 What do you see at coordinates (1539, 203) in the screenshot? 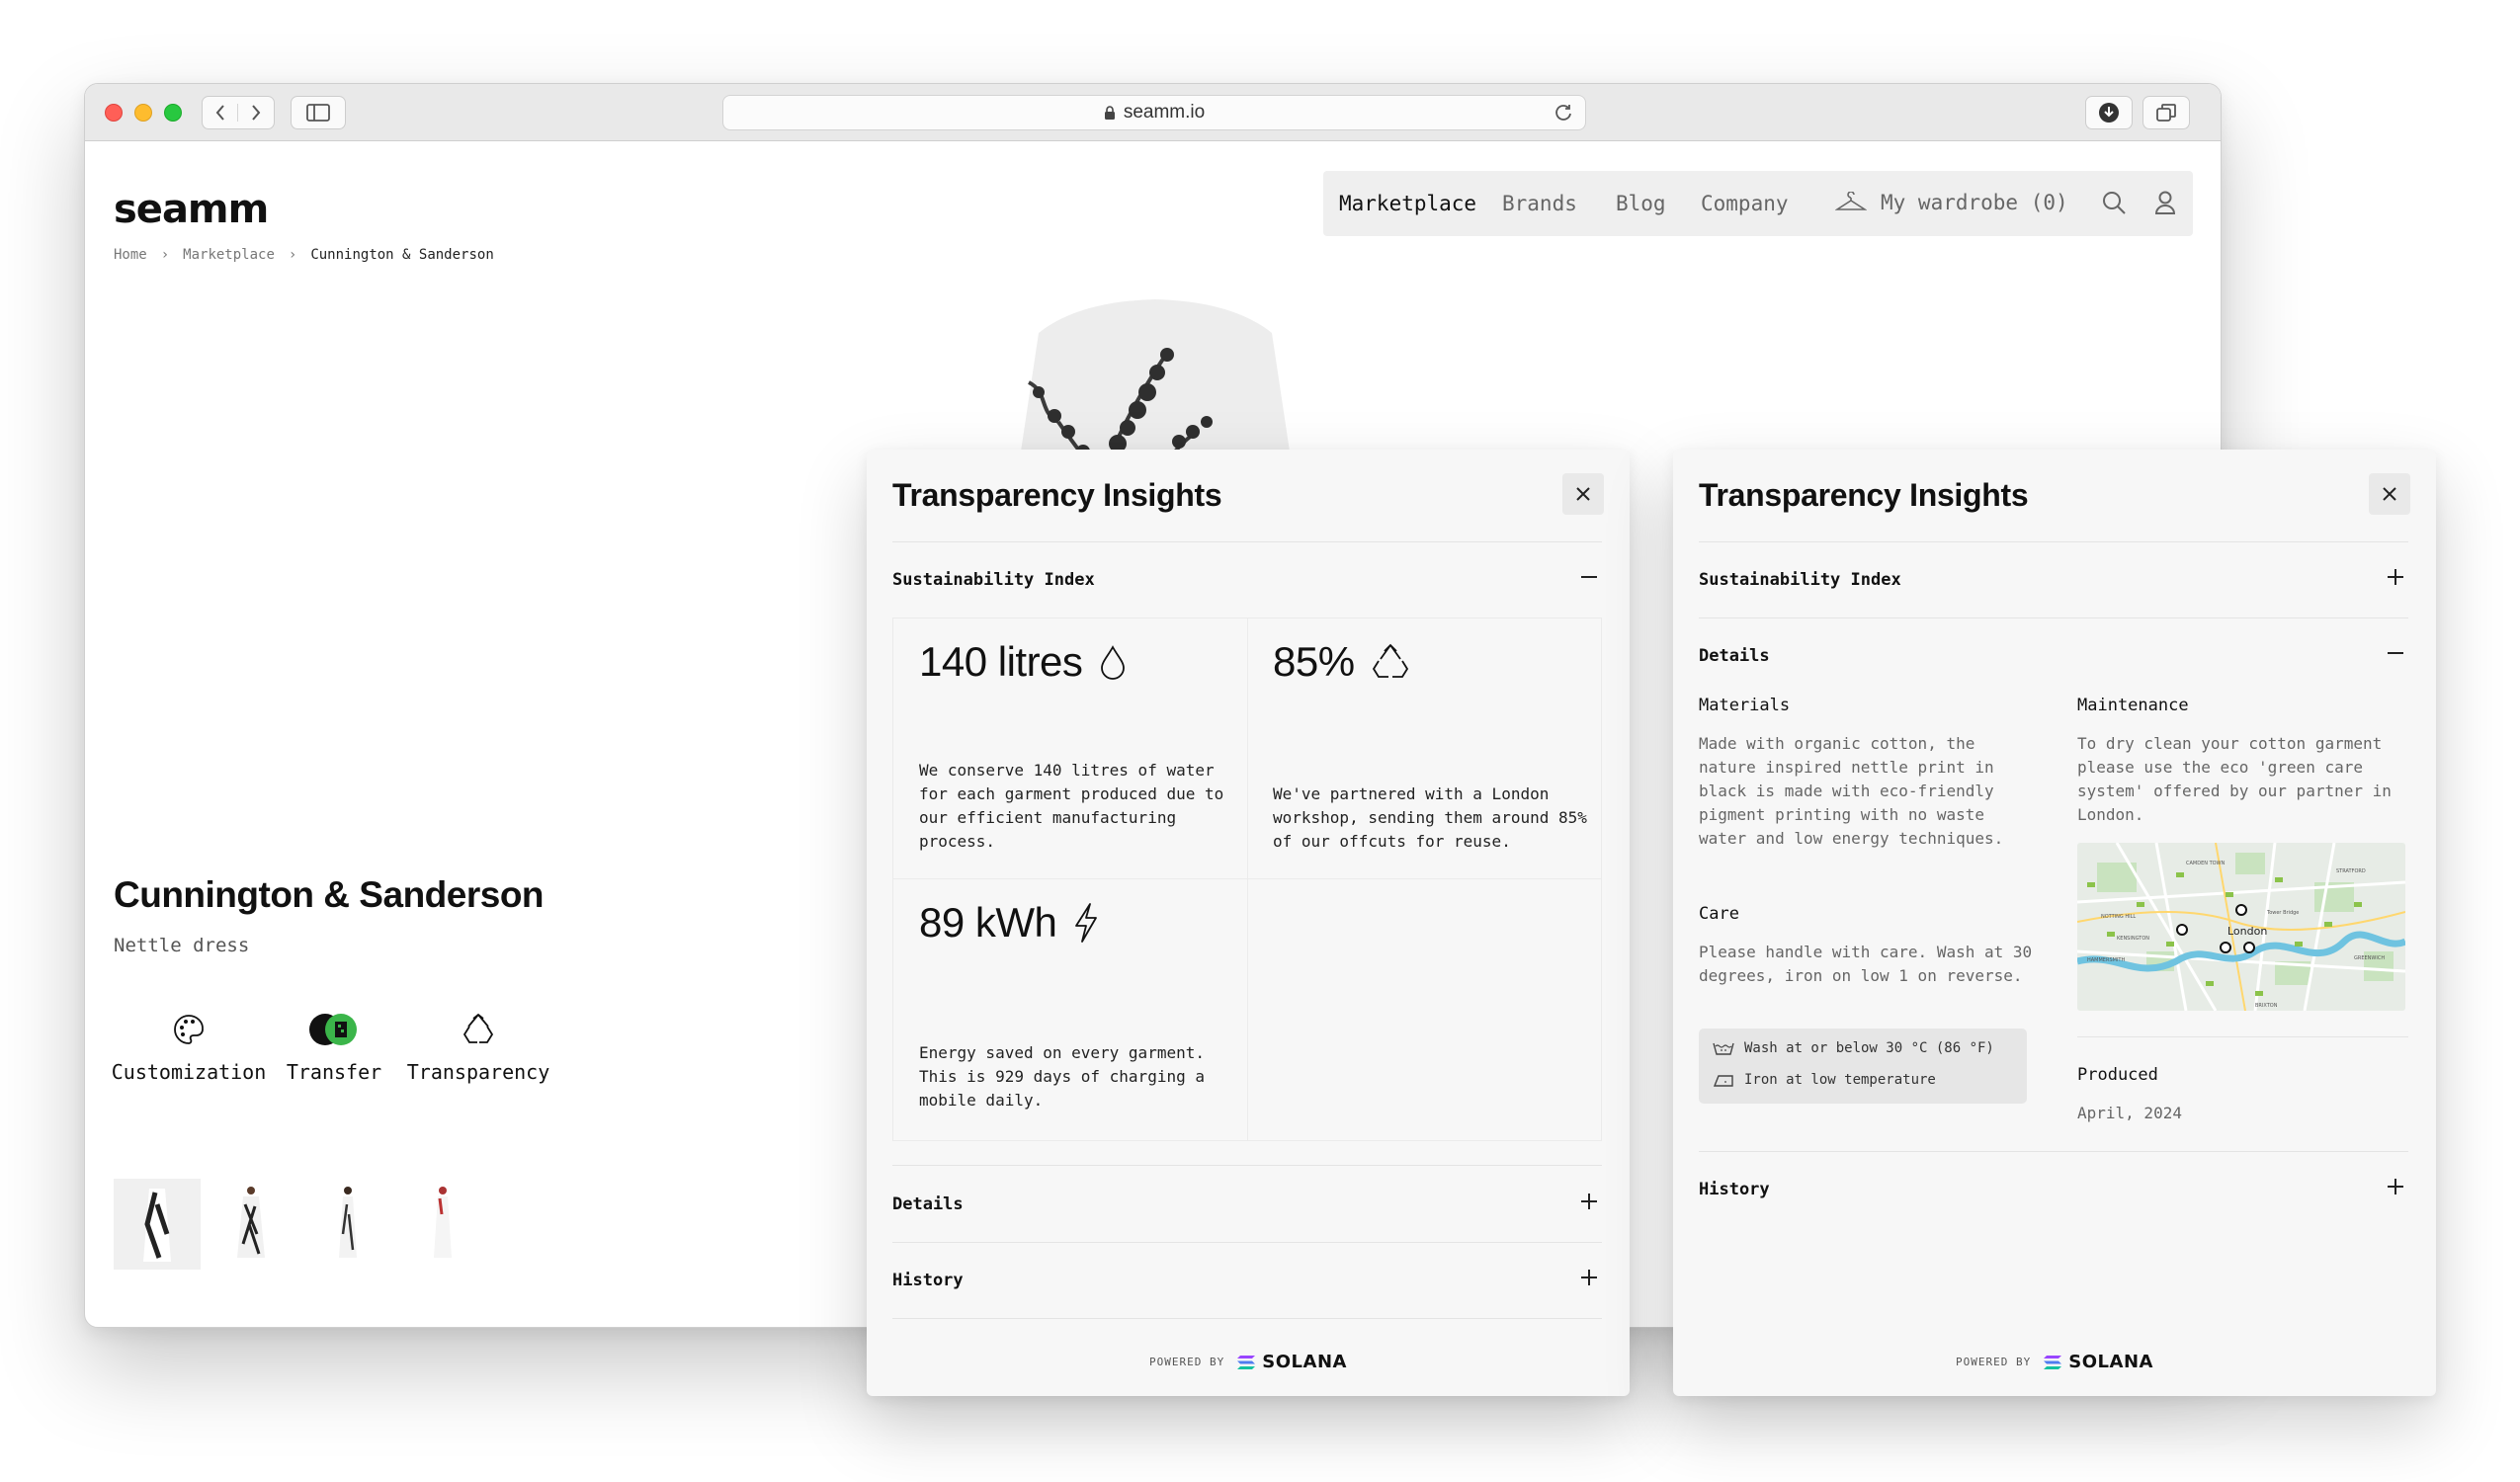
I see `nav-brands: Brands` at bounding box center [1539, 203].